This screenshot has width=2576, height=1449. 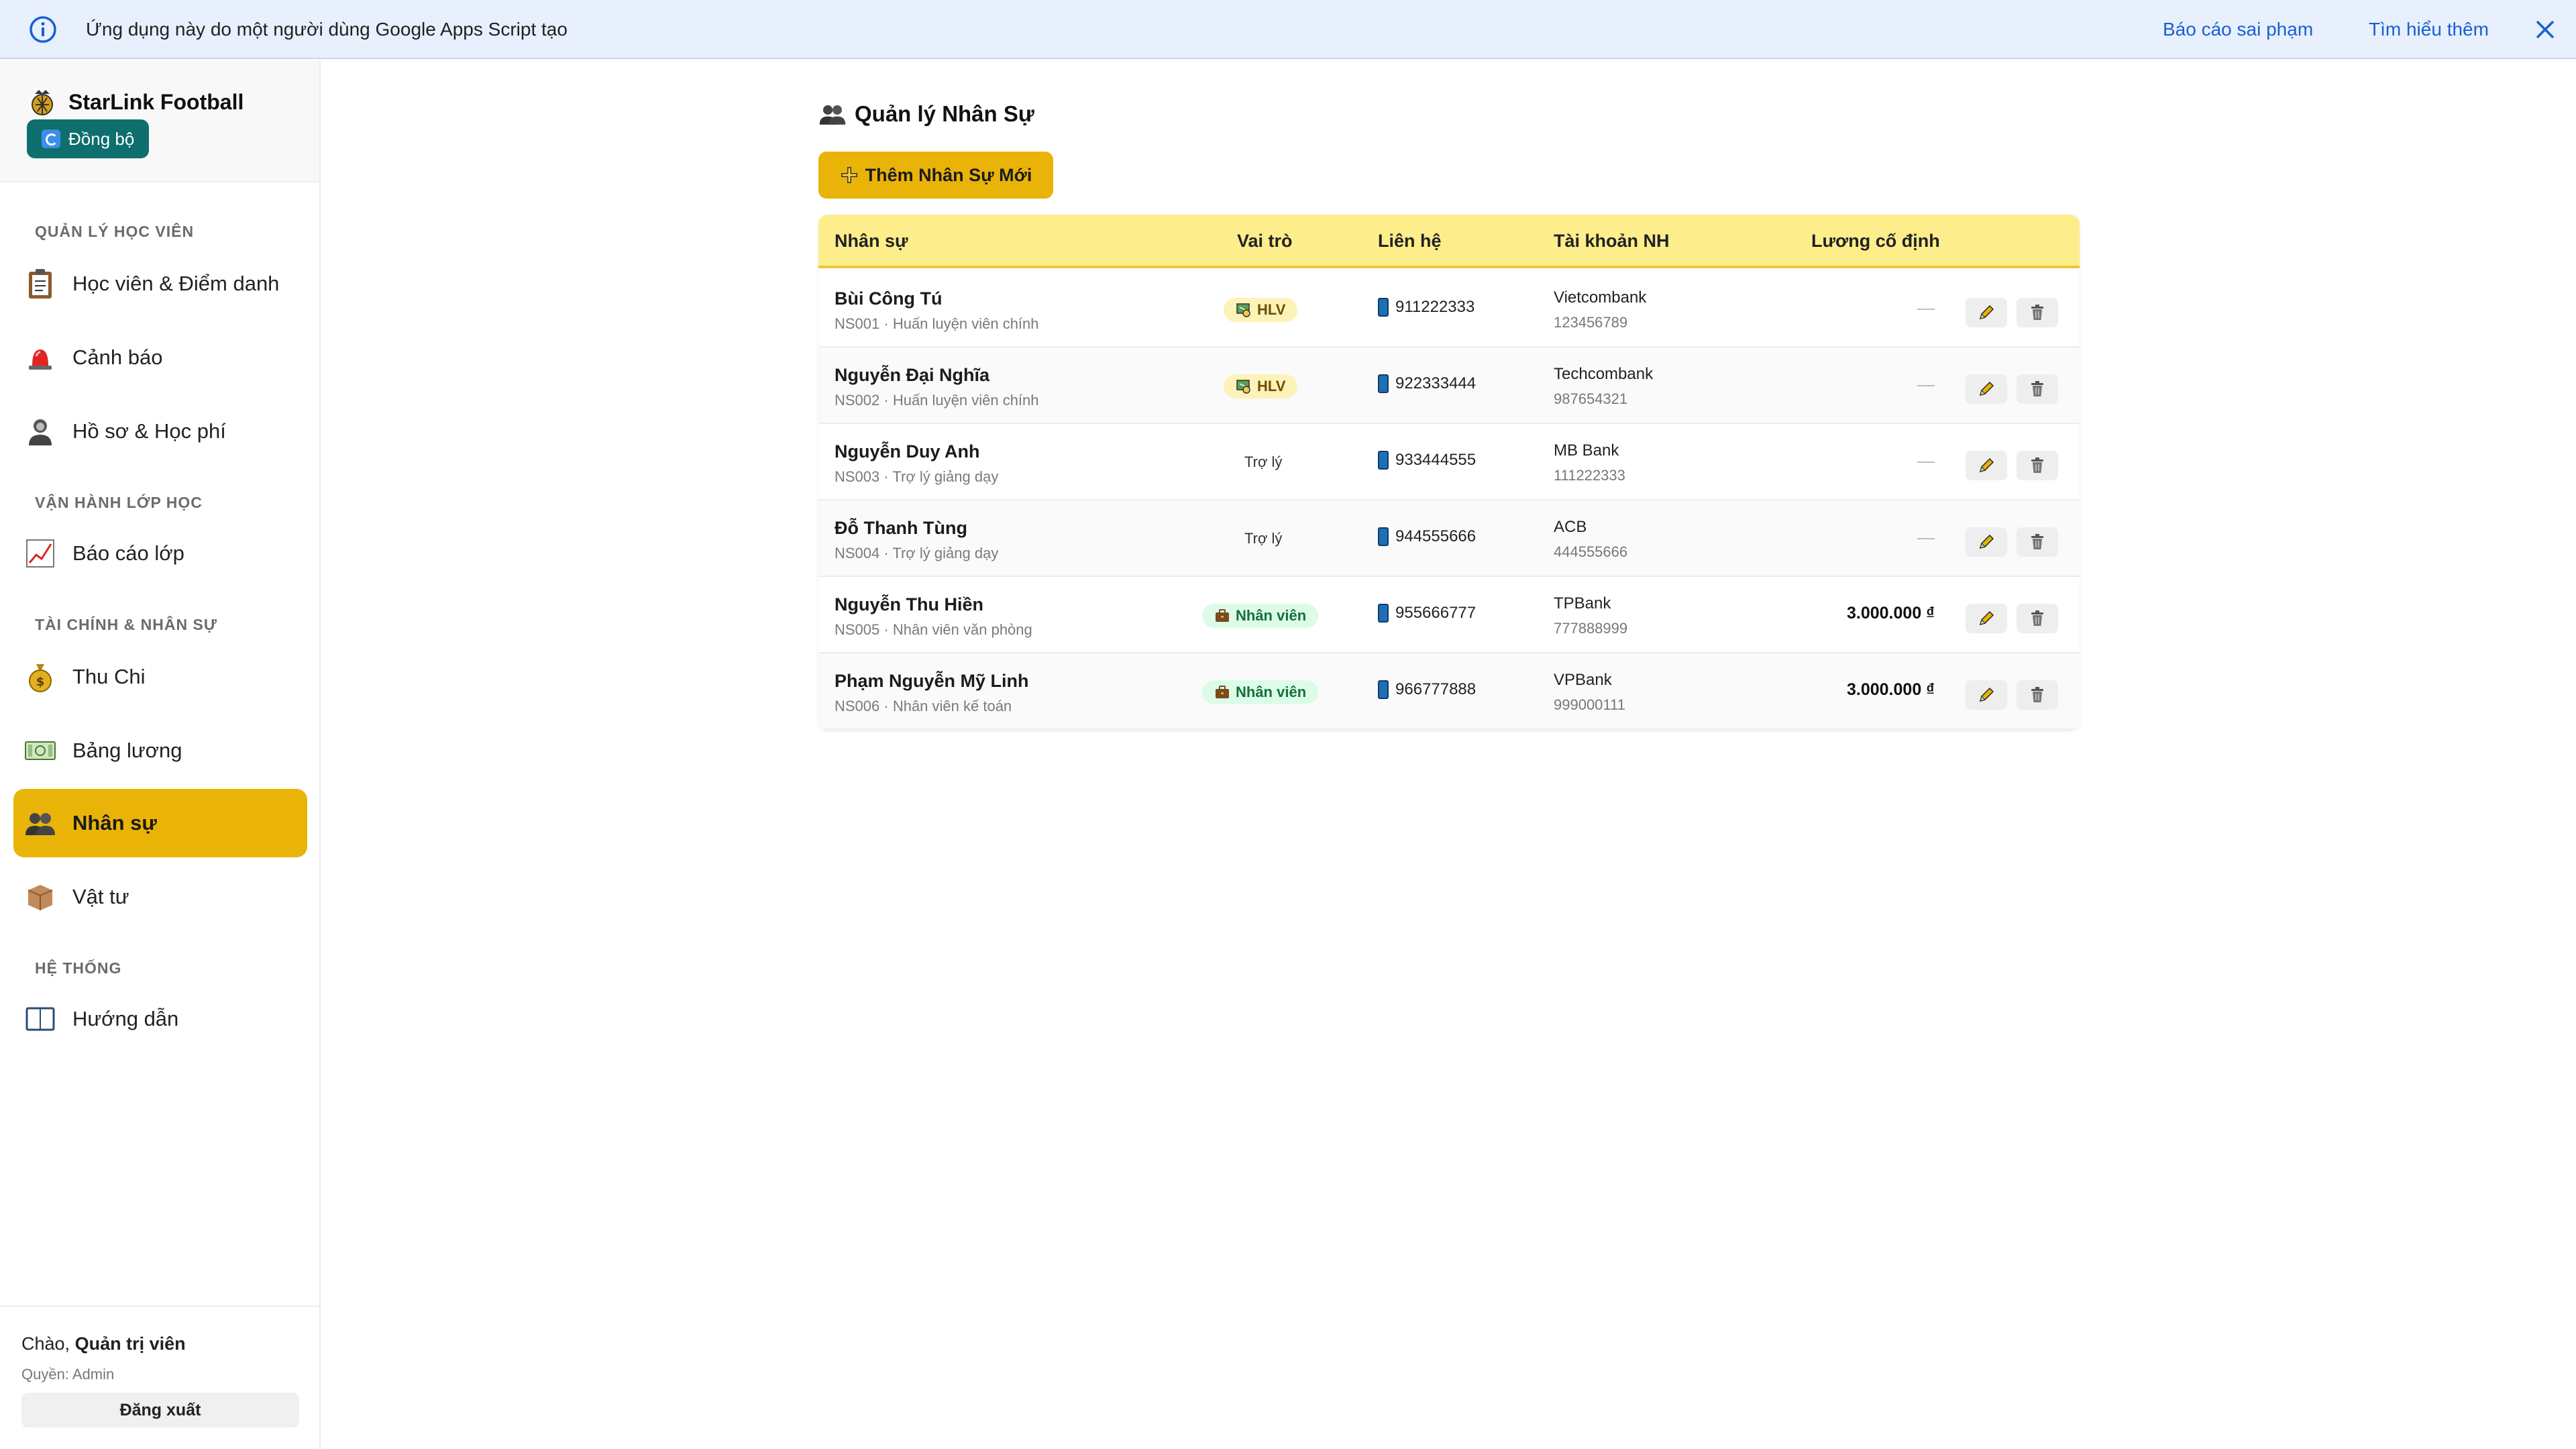 I want to click on brand-name: StarLink Football, so click(x=156, y=102).